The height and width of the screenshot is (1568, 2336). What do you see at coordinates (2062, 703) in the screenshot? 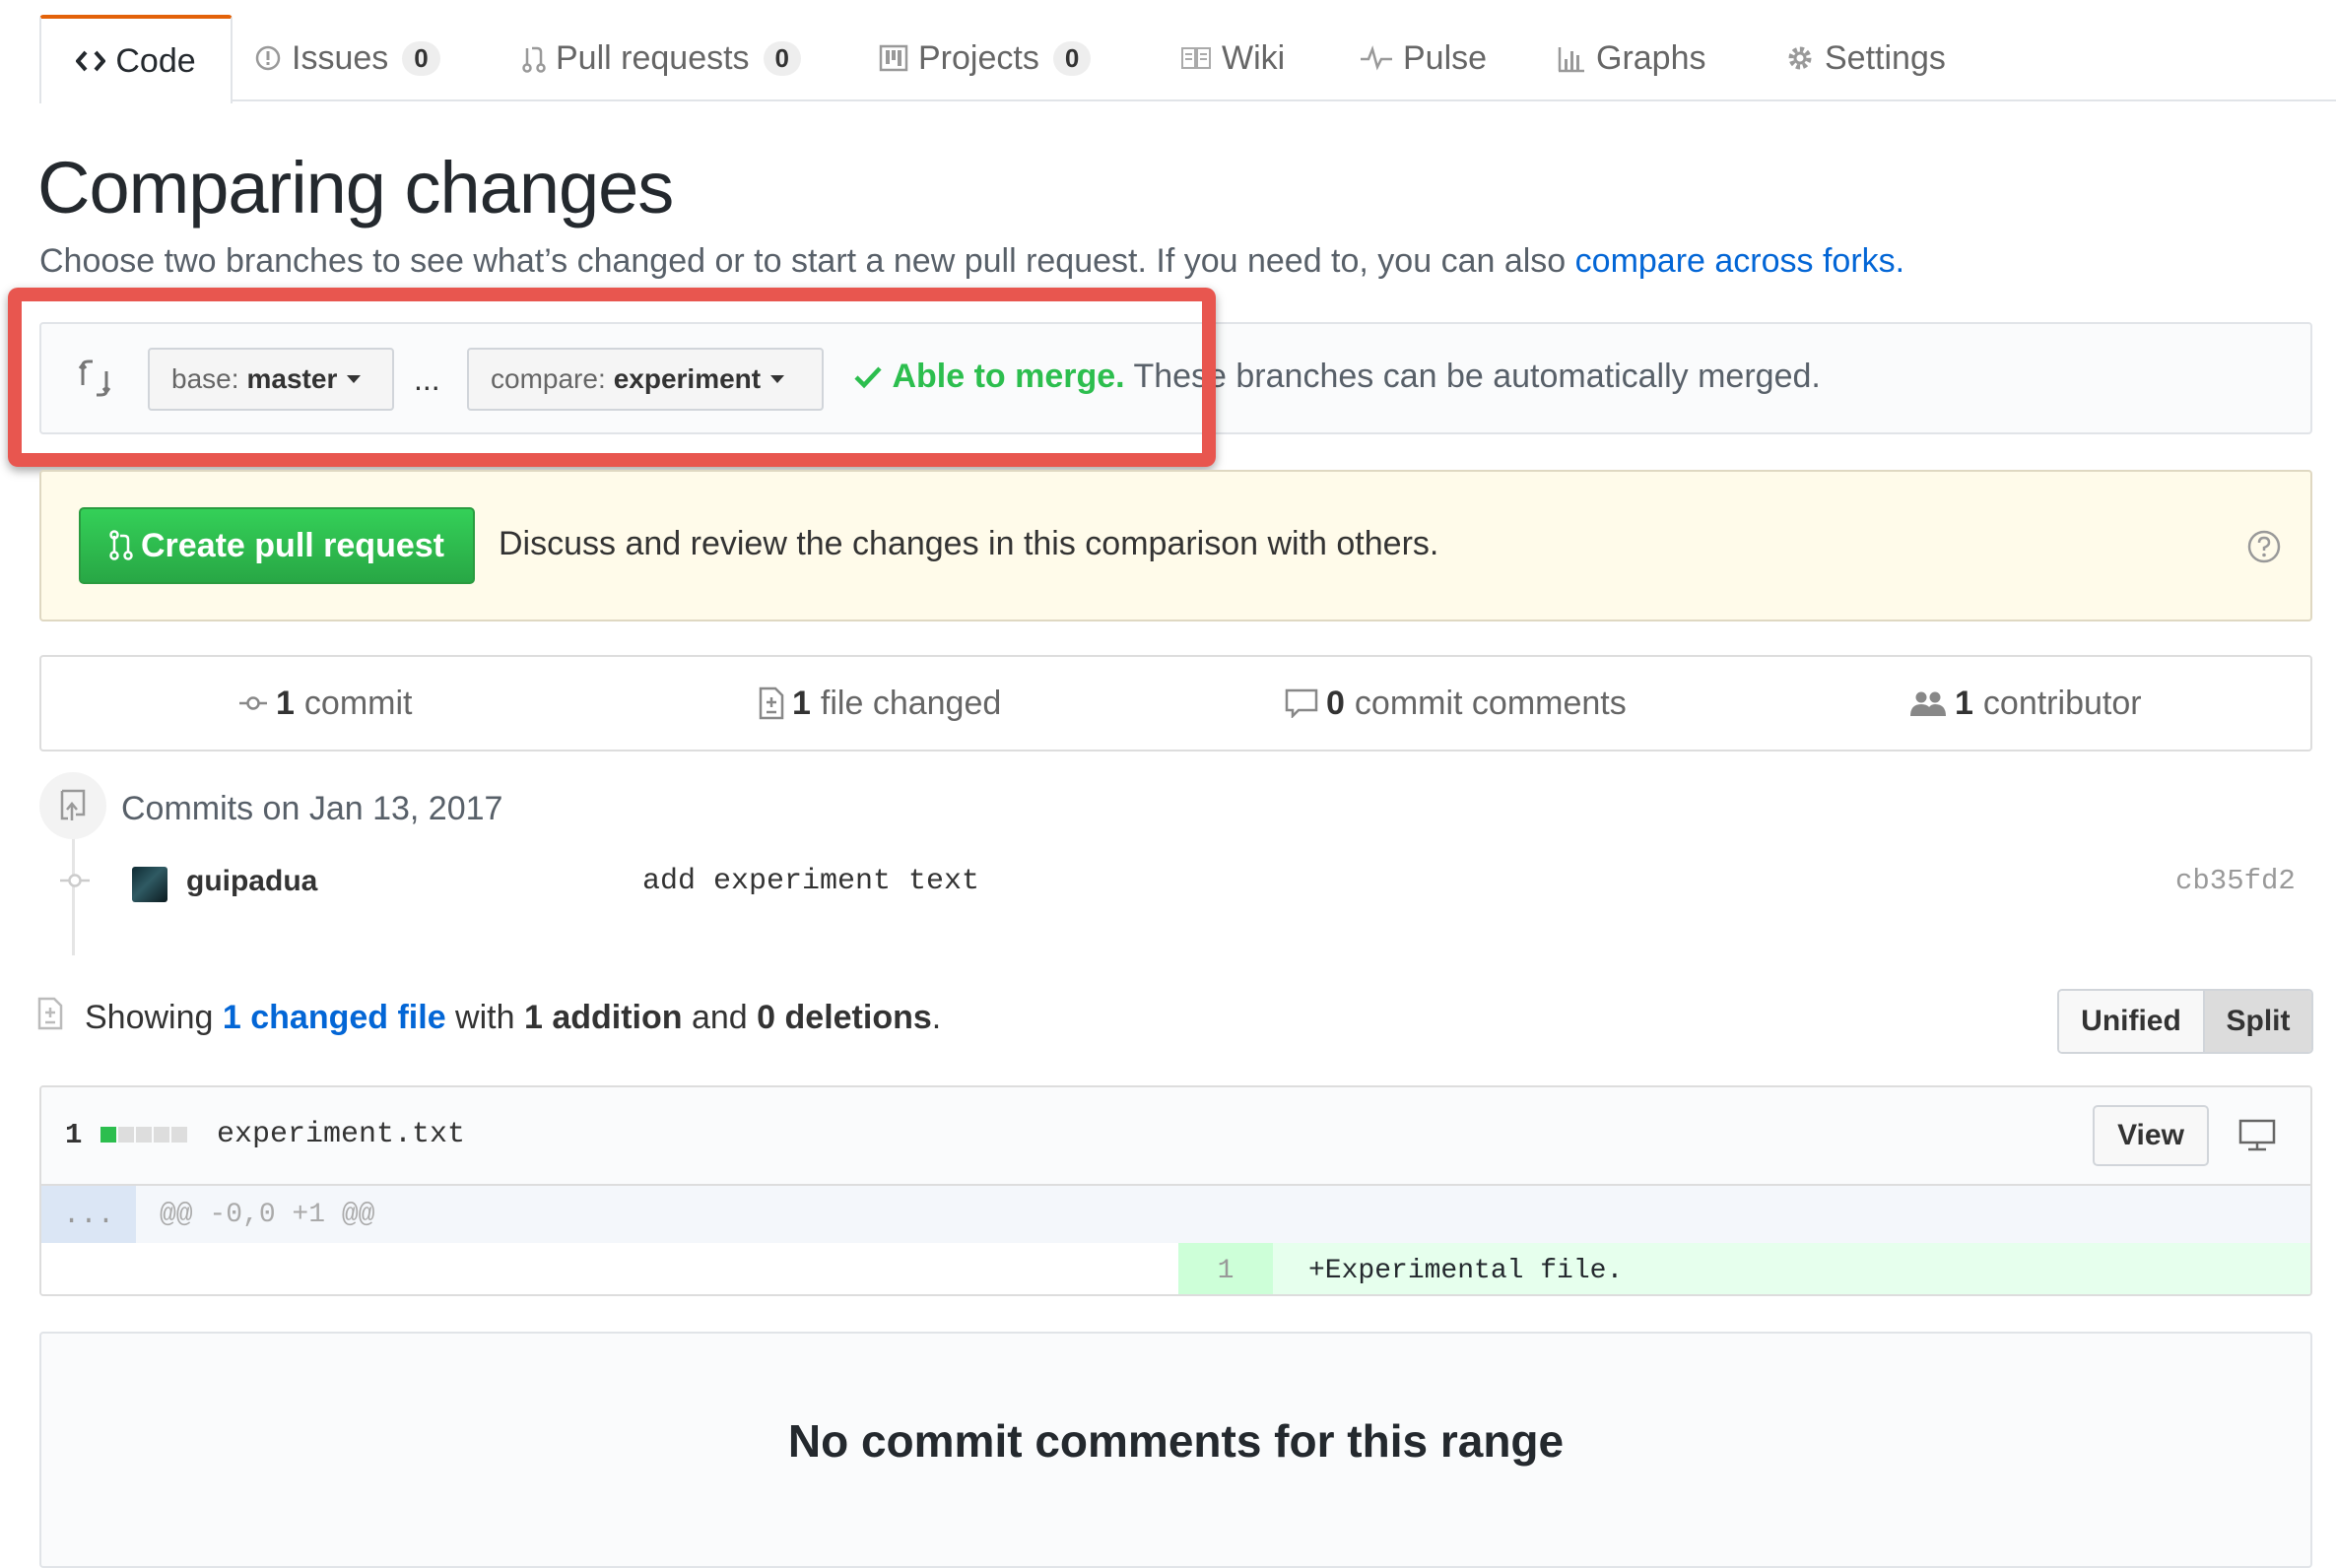
I see `contributors-label: contributor` at bounding box center [2062, 703].